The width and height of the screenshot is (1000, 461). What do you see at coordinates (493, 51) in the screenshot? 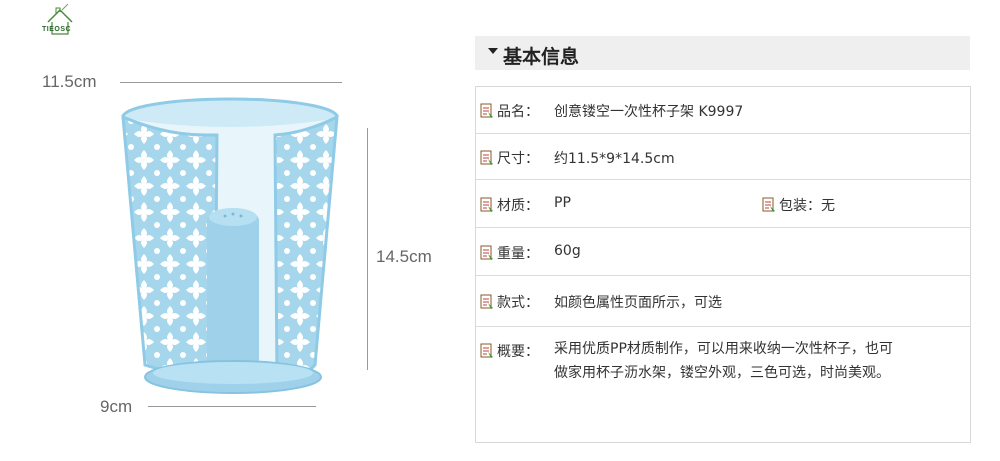
I see `caret-down-icon` at bounding box center [493, 51].